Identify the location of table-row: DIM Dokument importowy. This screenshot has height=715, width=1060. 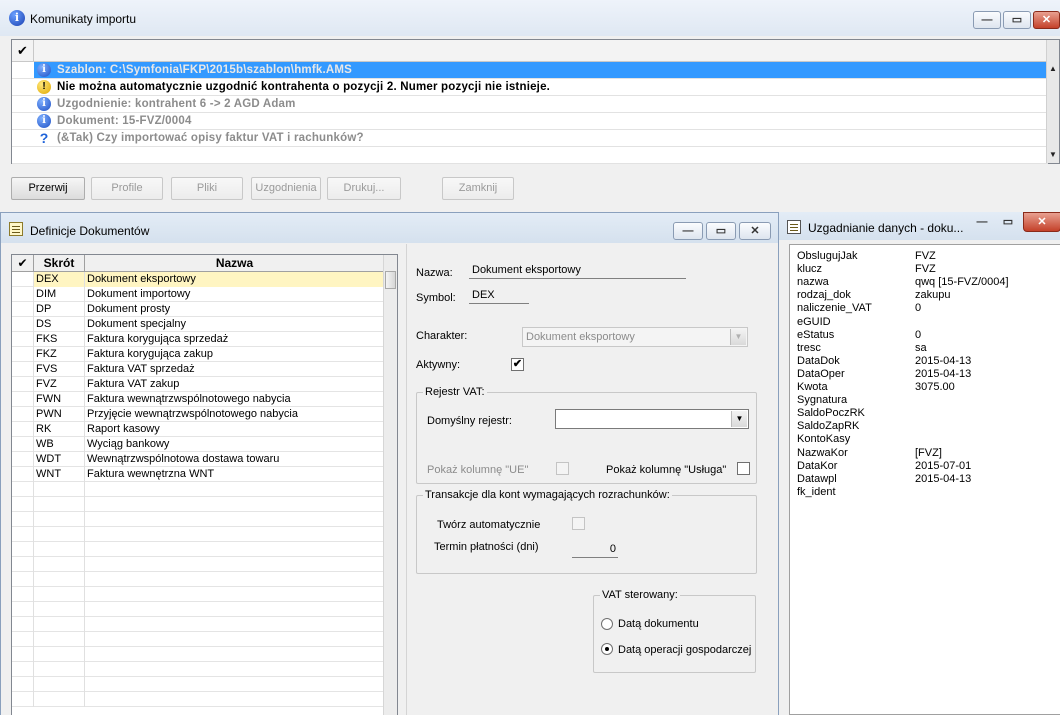
(198, 294).